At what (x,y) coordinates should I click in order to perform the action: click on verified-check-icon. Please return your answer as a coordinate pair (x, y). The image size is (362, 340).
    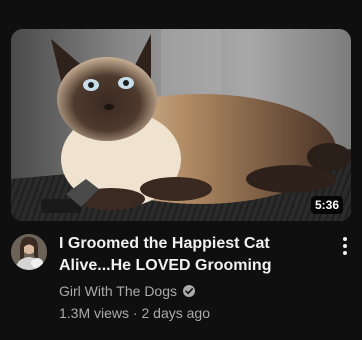
    Looking at the image, I should click on (189, 291).